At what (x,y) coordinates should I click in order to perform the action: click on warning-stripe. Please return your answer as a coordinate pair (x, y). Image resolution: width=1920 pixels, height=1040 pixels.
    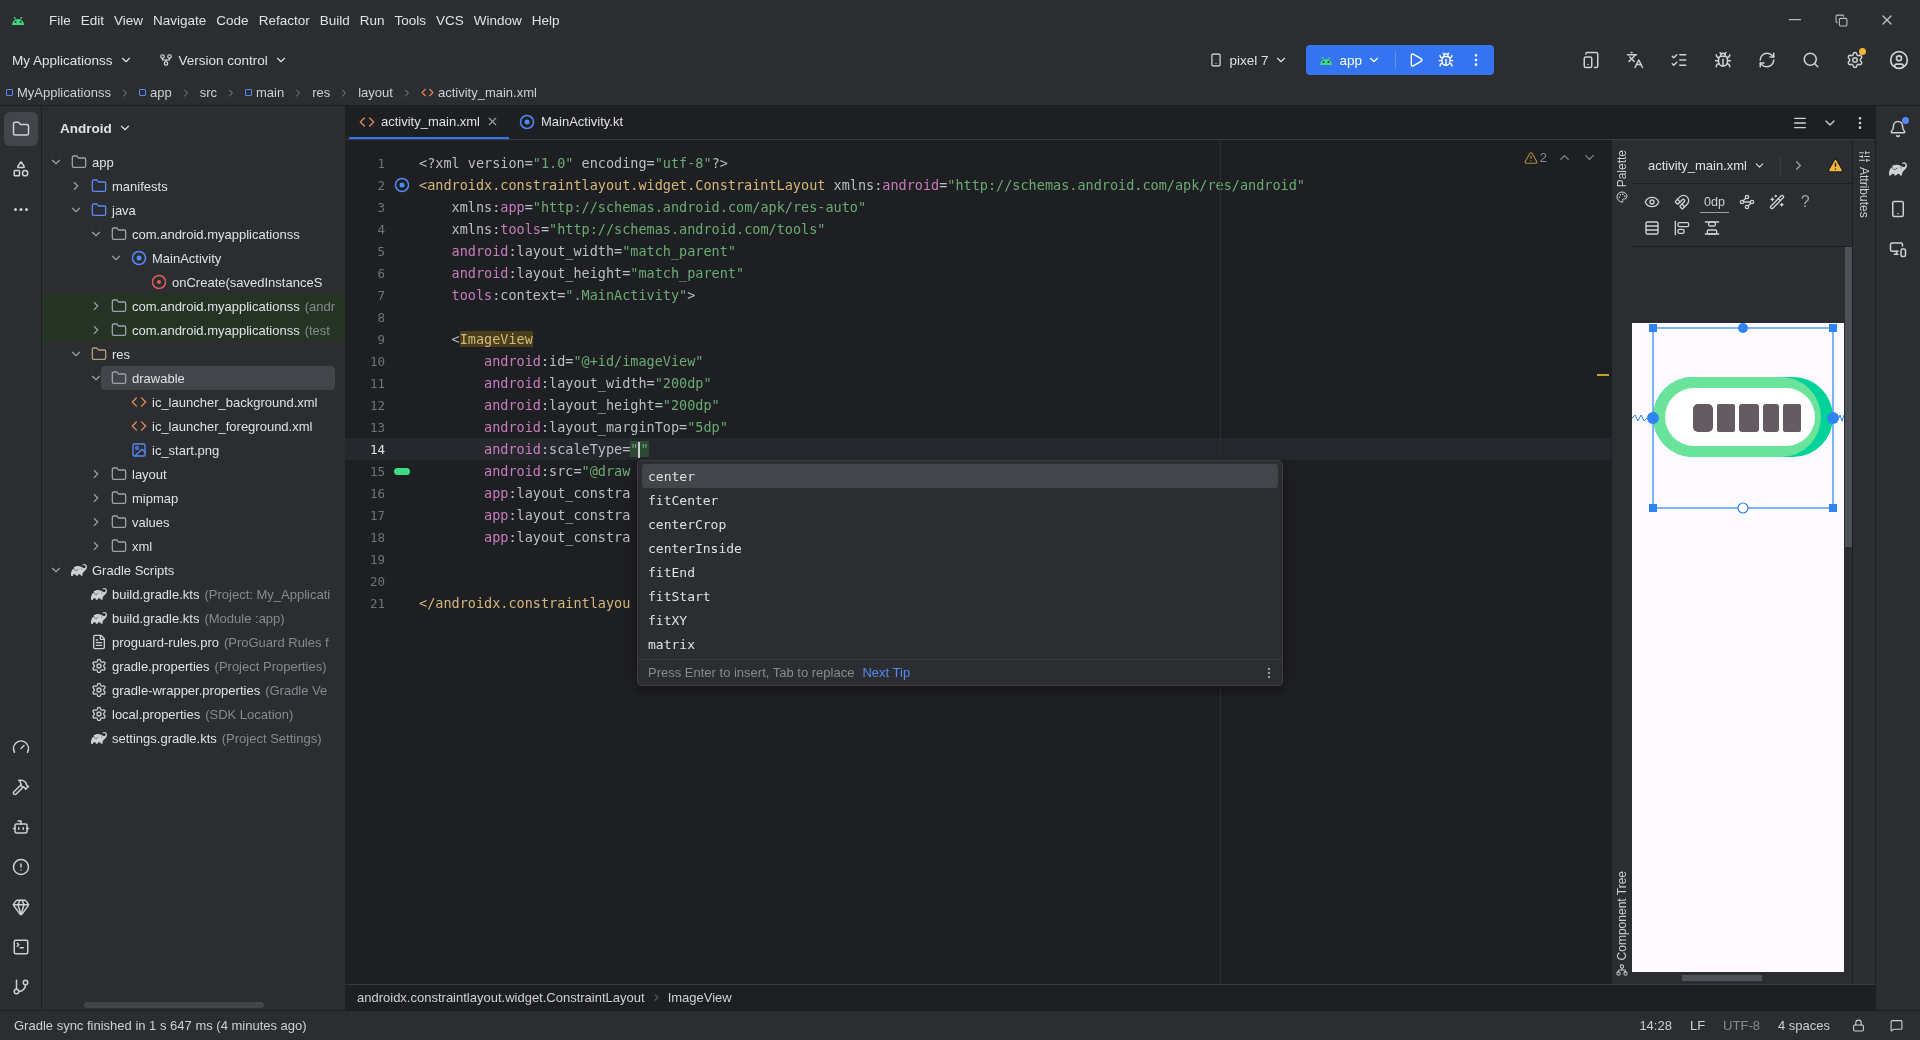
    Looking at the image, I should click on (1603, 375).